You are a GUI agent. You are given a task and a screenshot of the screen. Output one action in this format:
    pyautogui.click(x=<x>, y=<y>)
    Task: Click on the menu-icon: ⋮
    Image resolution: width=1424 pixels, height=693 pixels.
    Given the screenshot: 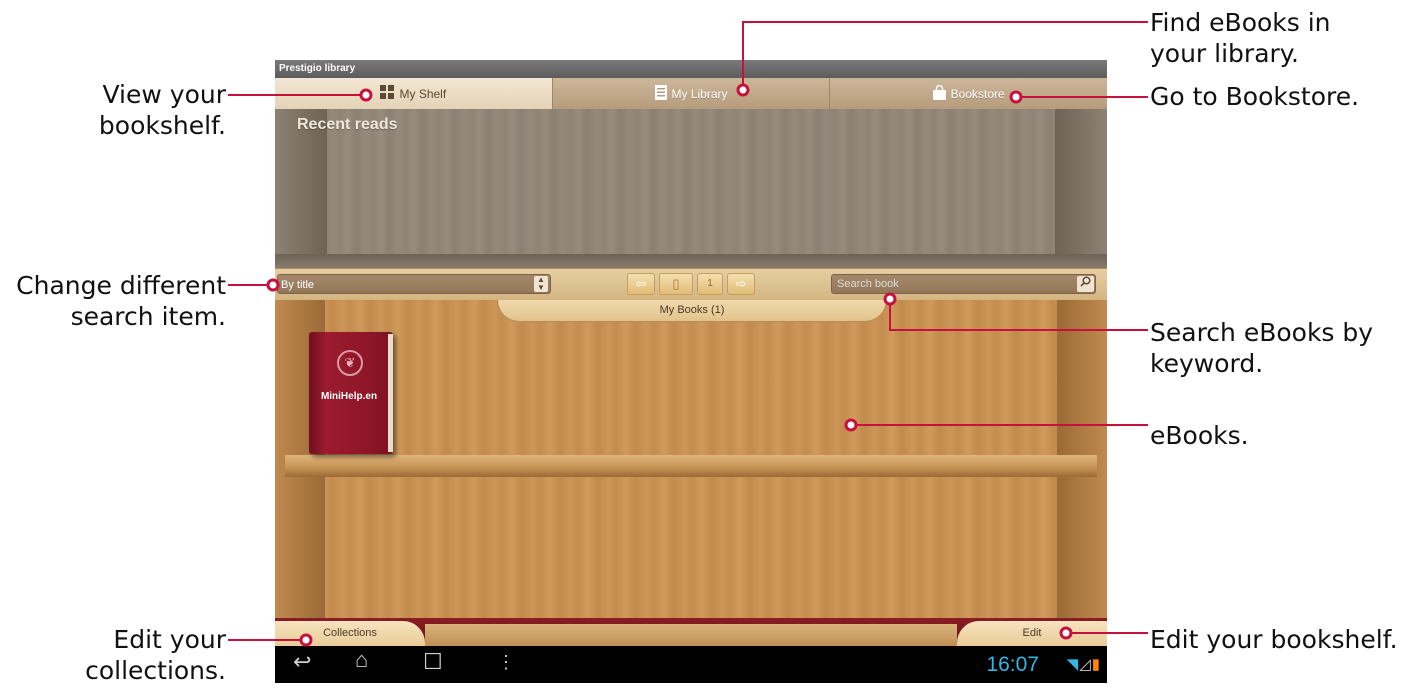 What is the action you would take?
    pyautogui.click(x=506, y=662)
    